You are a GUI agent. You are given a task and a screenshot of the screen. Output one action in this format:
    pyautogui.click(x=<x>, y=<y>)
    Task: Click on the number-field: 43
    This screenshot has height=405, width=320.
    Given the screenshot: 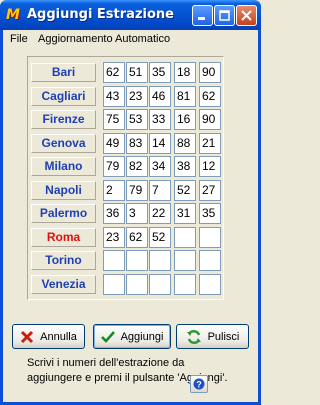 What is the action you would take?
    pyautogui.click(x=114, y=96)
    